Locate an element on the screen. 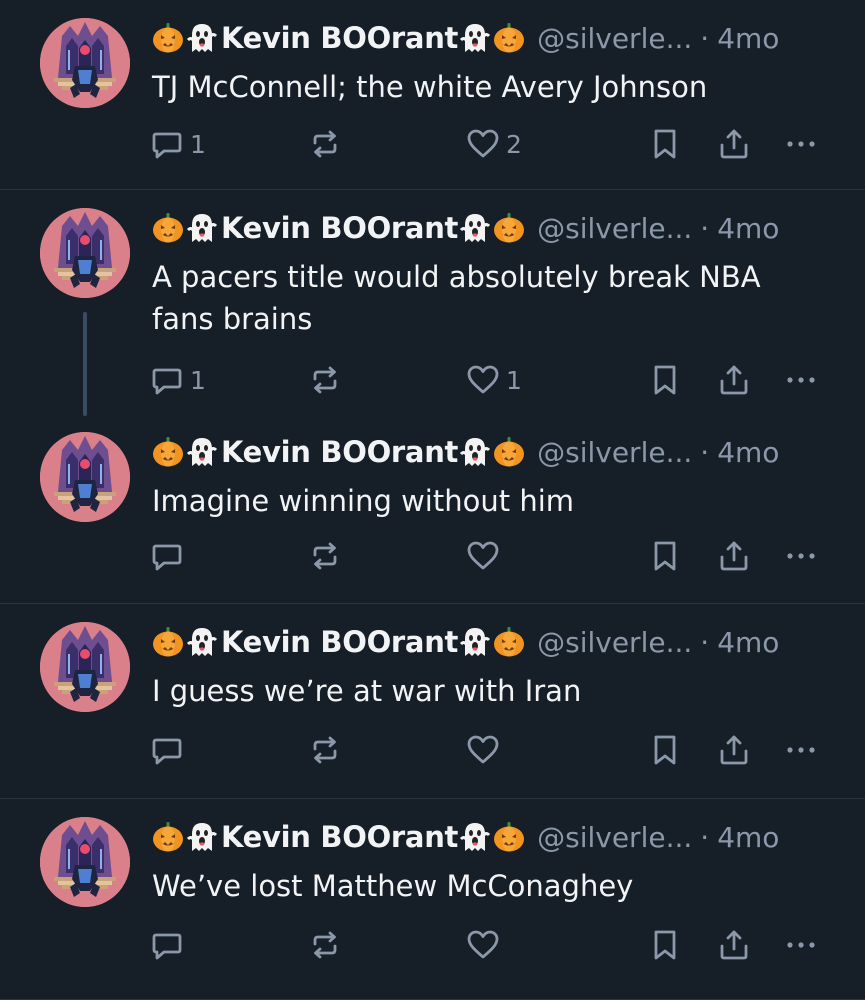  like-button: 1 is located at coordinates (494, 380).